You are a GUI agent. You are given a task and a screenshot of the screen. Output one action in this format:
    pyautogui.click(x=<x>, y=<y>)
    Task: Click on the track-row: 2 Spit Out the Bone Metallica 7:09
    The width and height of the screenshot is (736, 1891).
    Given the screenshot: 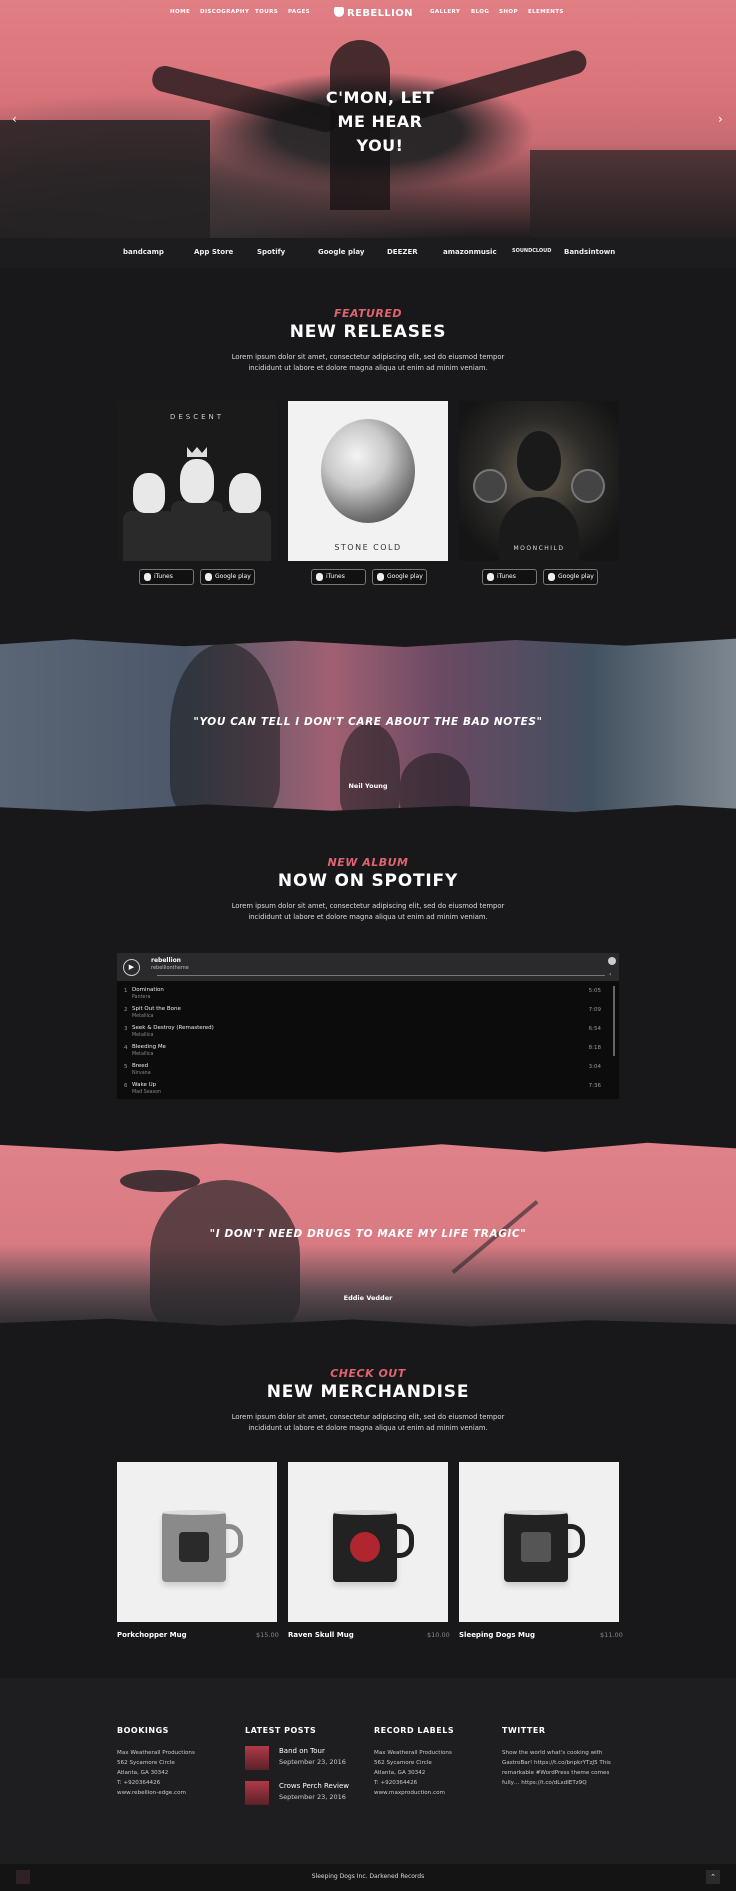 What is the action you would take?
    pyautogui.click(x=364, y=1014)
    